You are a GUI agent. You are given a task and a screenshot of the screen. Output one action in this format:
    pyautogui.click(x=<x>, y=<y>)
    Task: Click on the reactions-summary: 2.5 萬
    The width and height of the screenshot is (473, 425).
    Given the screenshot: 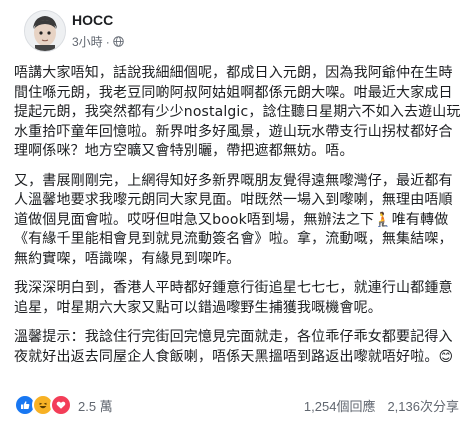 What is the action you would take?
    pyautogui.click(x=63, y=405)
    